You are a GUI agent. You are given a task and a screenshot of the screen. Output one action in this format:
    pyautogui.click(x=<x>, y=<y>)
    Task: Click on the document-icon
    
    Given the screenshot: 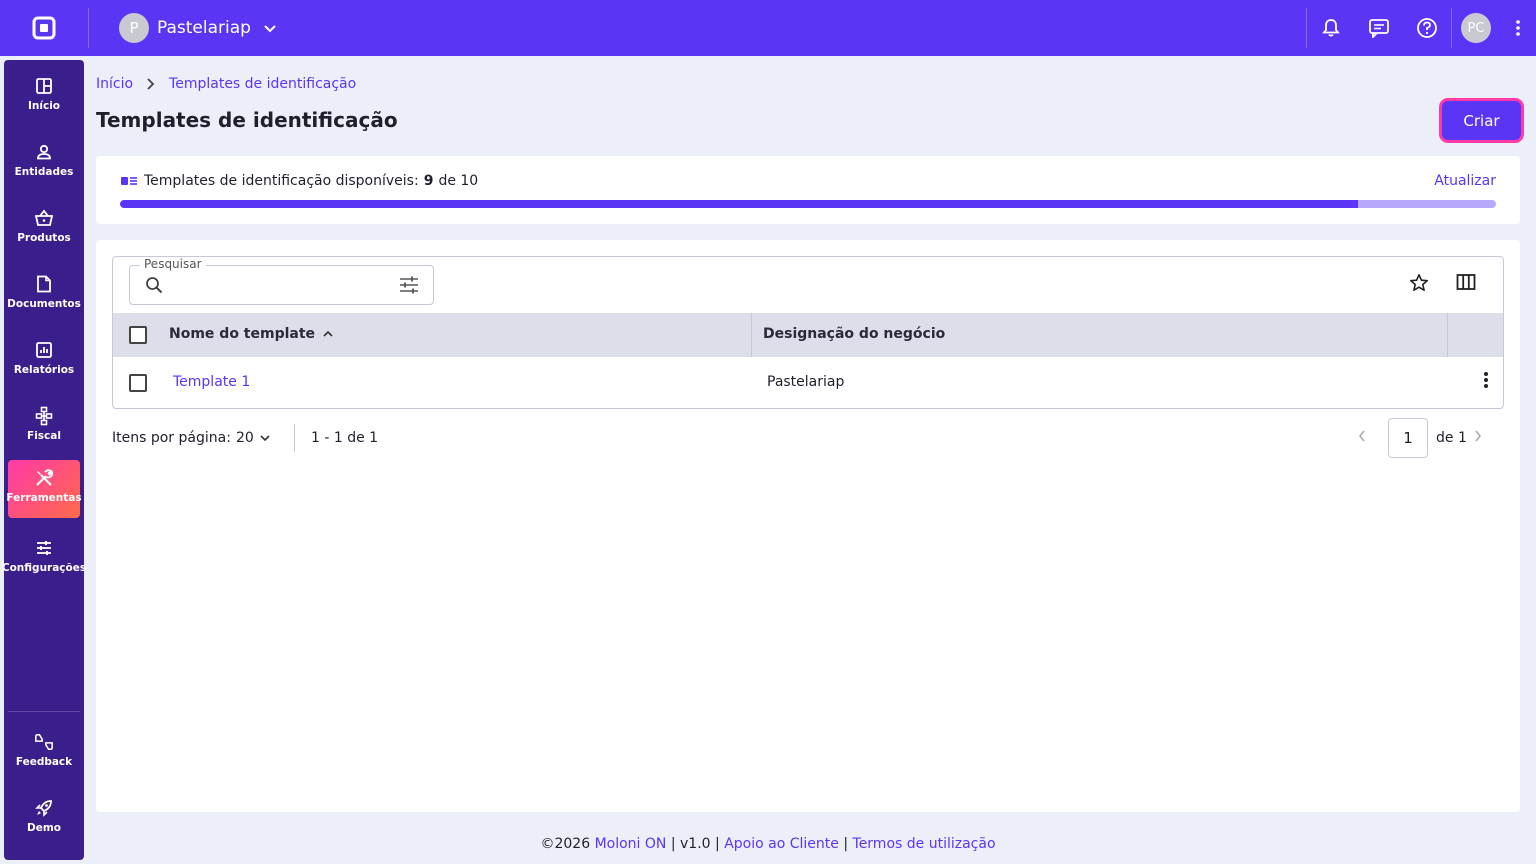 What is the action you would take?
    pyautogui.click(x=44, y=284)
    